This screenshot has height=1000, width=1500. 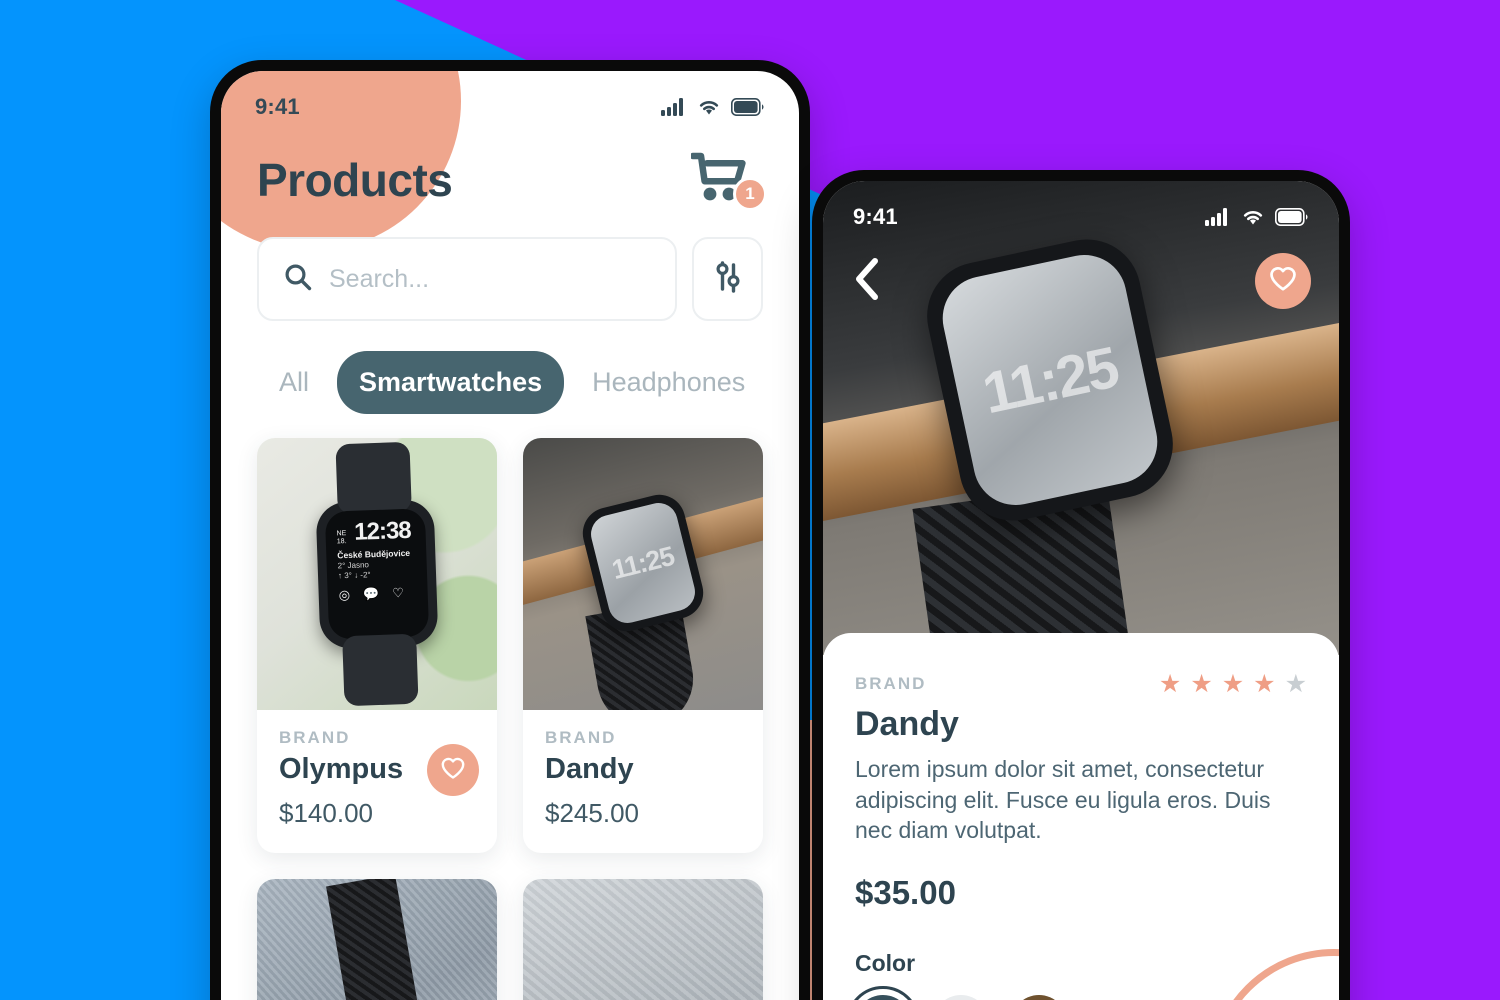 I want to click on color-swatch-white, so click(x=961, y=997).